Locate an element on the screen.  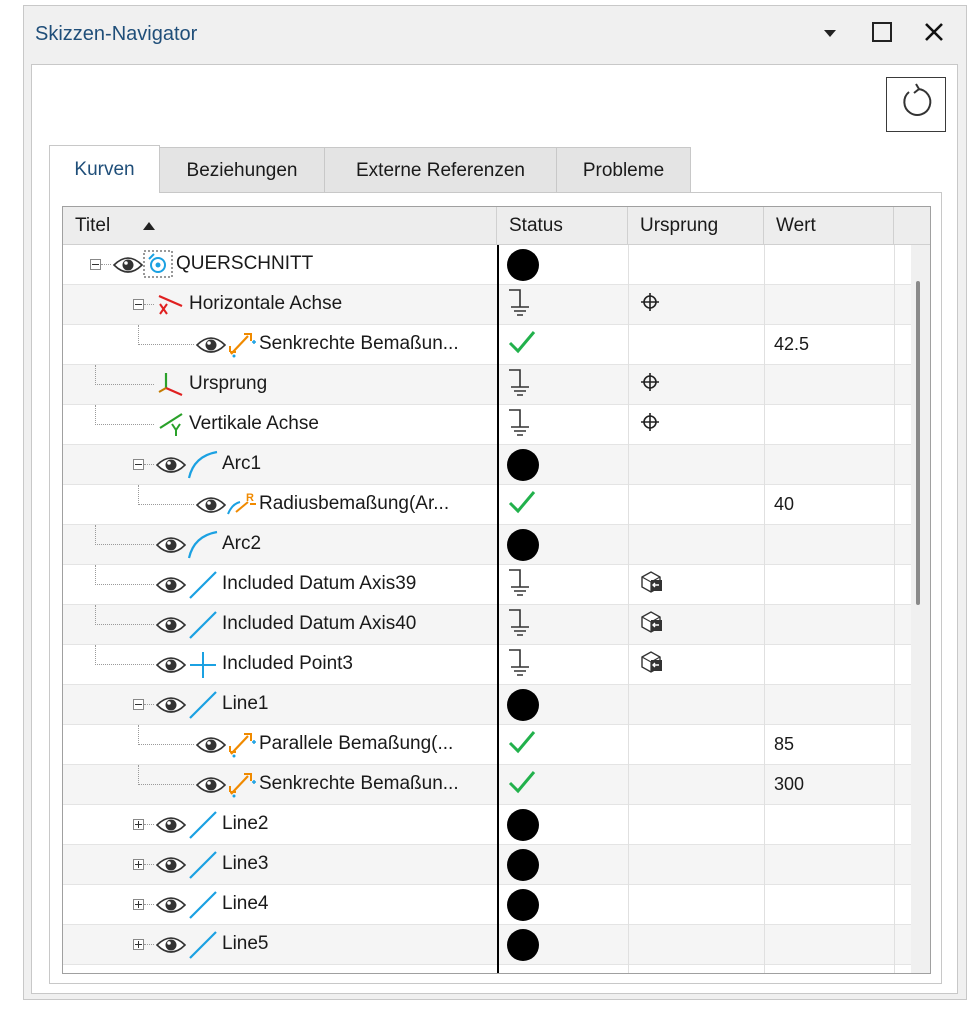
tab-externe-referenzen: Externe Referenzen is located at coordinates (440, 170).